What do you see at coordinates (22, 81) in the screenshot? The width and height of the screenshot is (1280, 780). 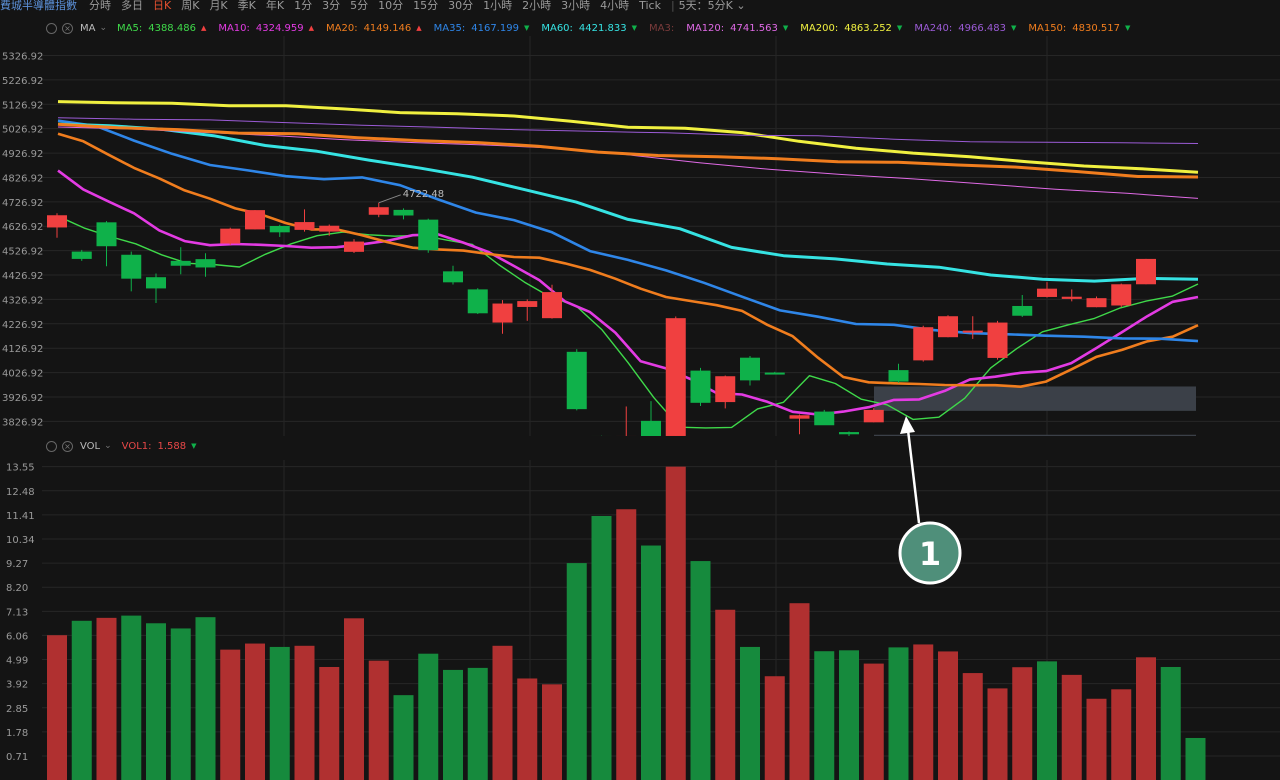 I see `price-y-tick-label: 5226.92` at bounding box center [22, 81].